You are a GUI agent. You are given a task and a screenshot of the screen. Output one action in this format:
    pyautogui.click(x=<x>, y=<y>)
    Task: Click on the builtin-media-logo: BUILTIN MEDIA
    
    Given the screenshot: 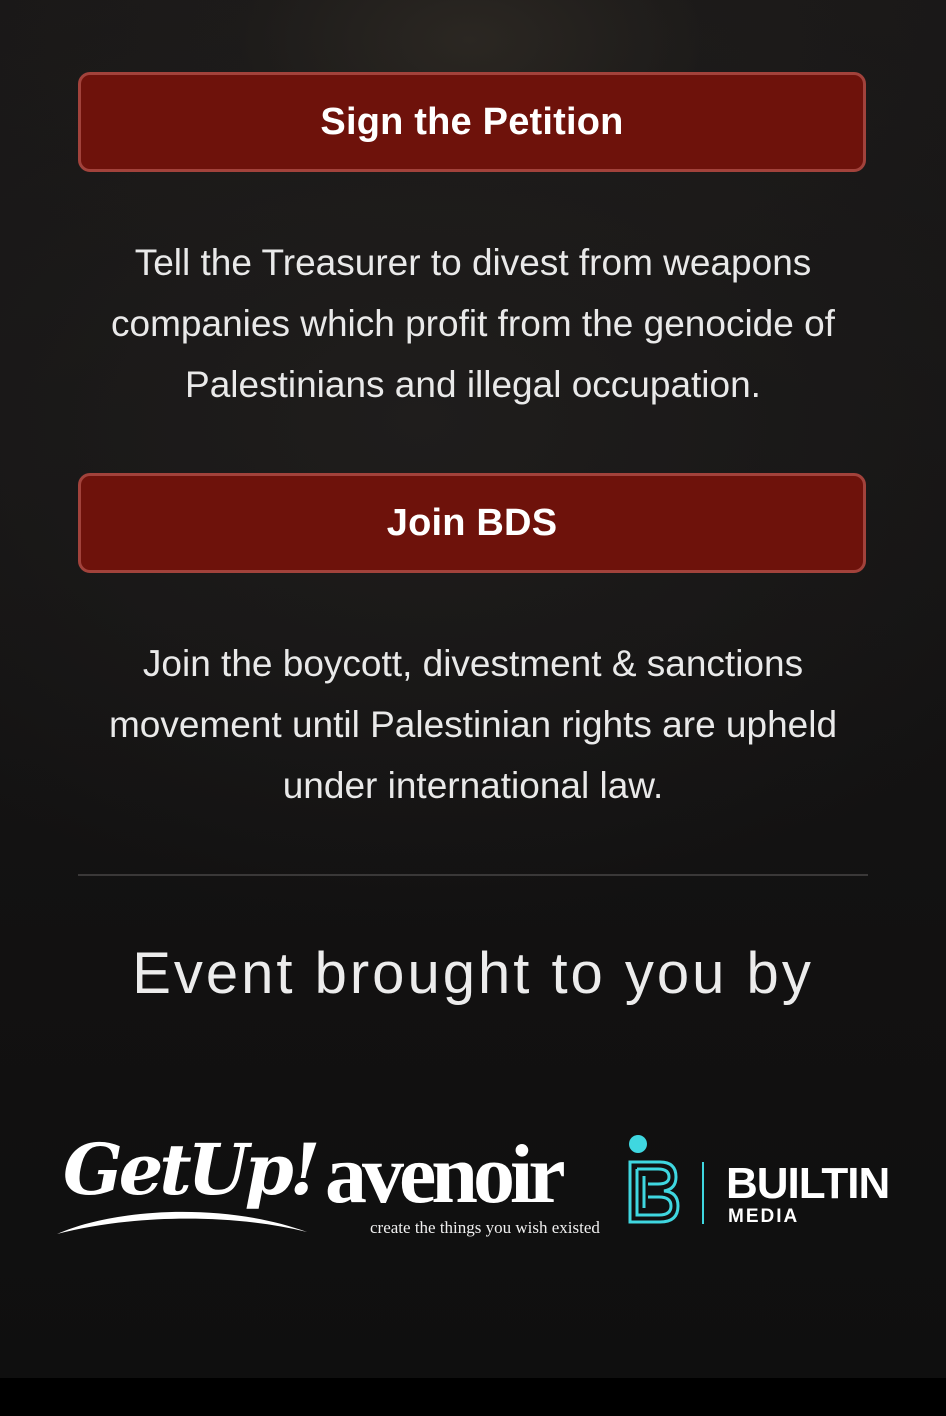 What is the action you would take?
    pyautogui.click(x=771, y=1187)
    